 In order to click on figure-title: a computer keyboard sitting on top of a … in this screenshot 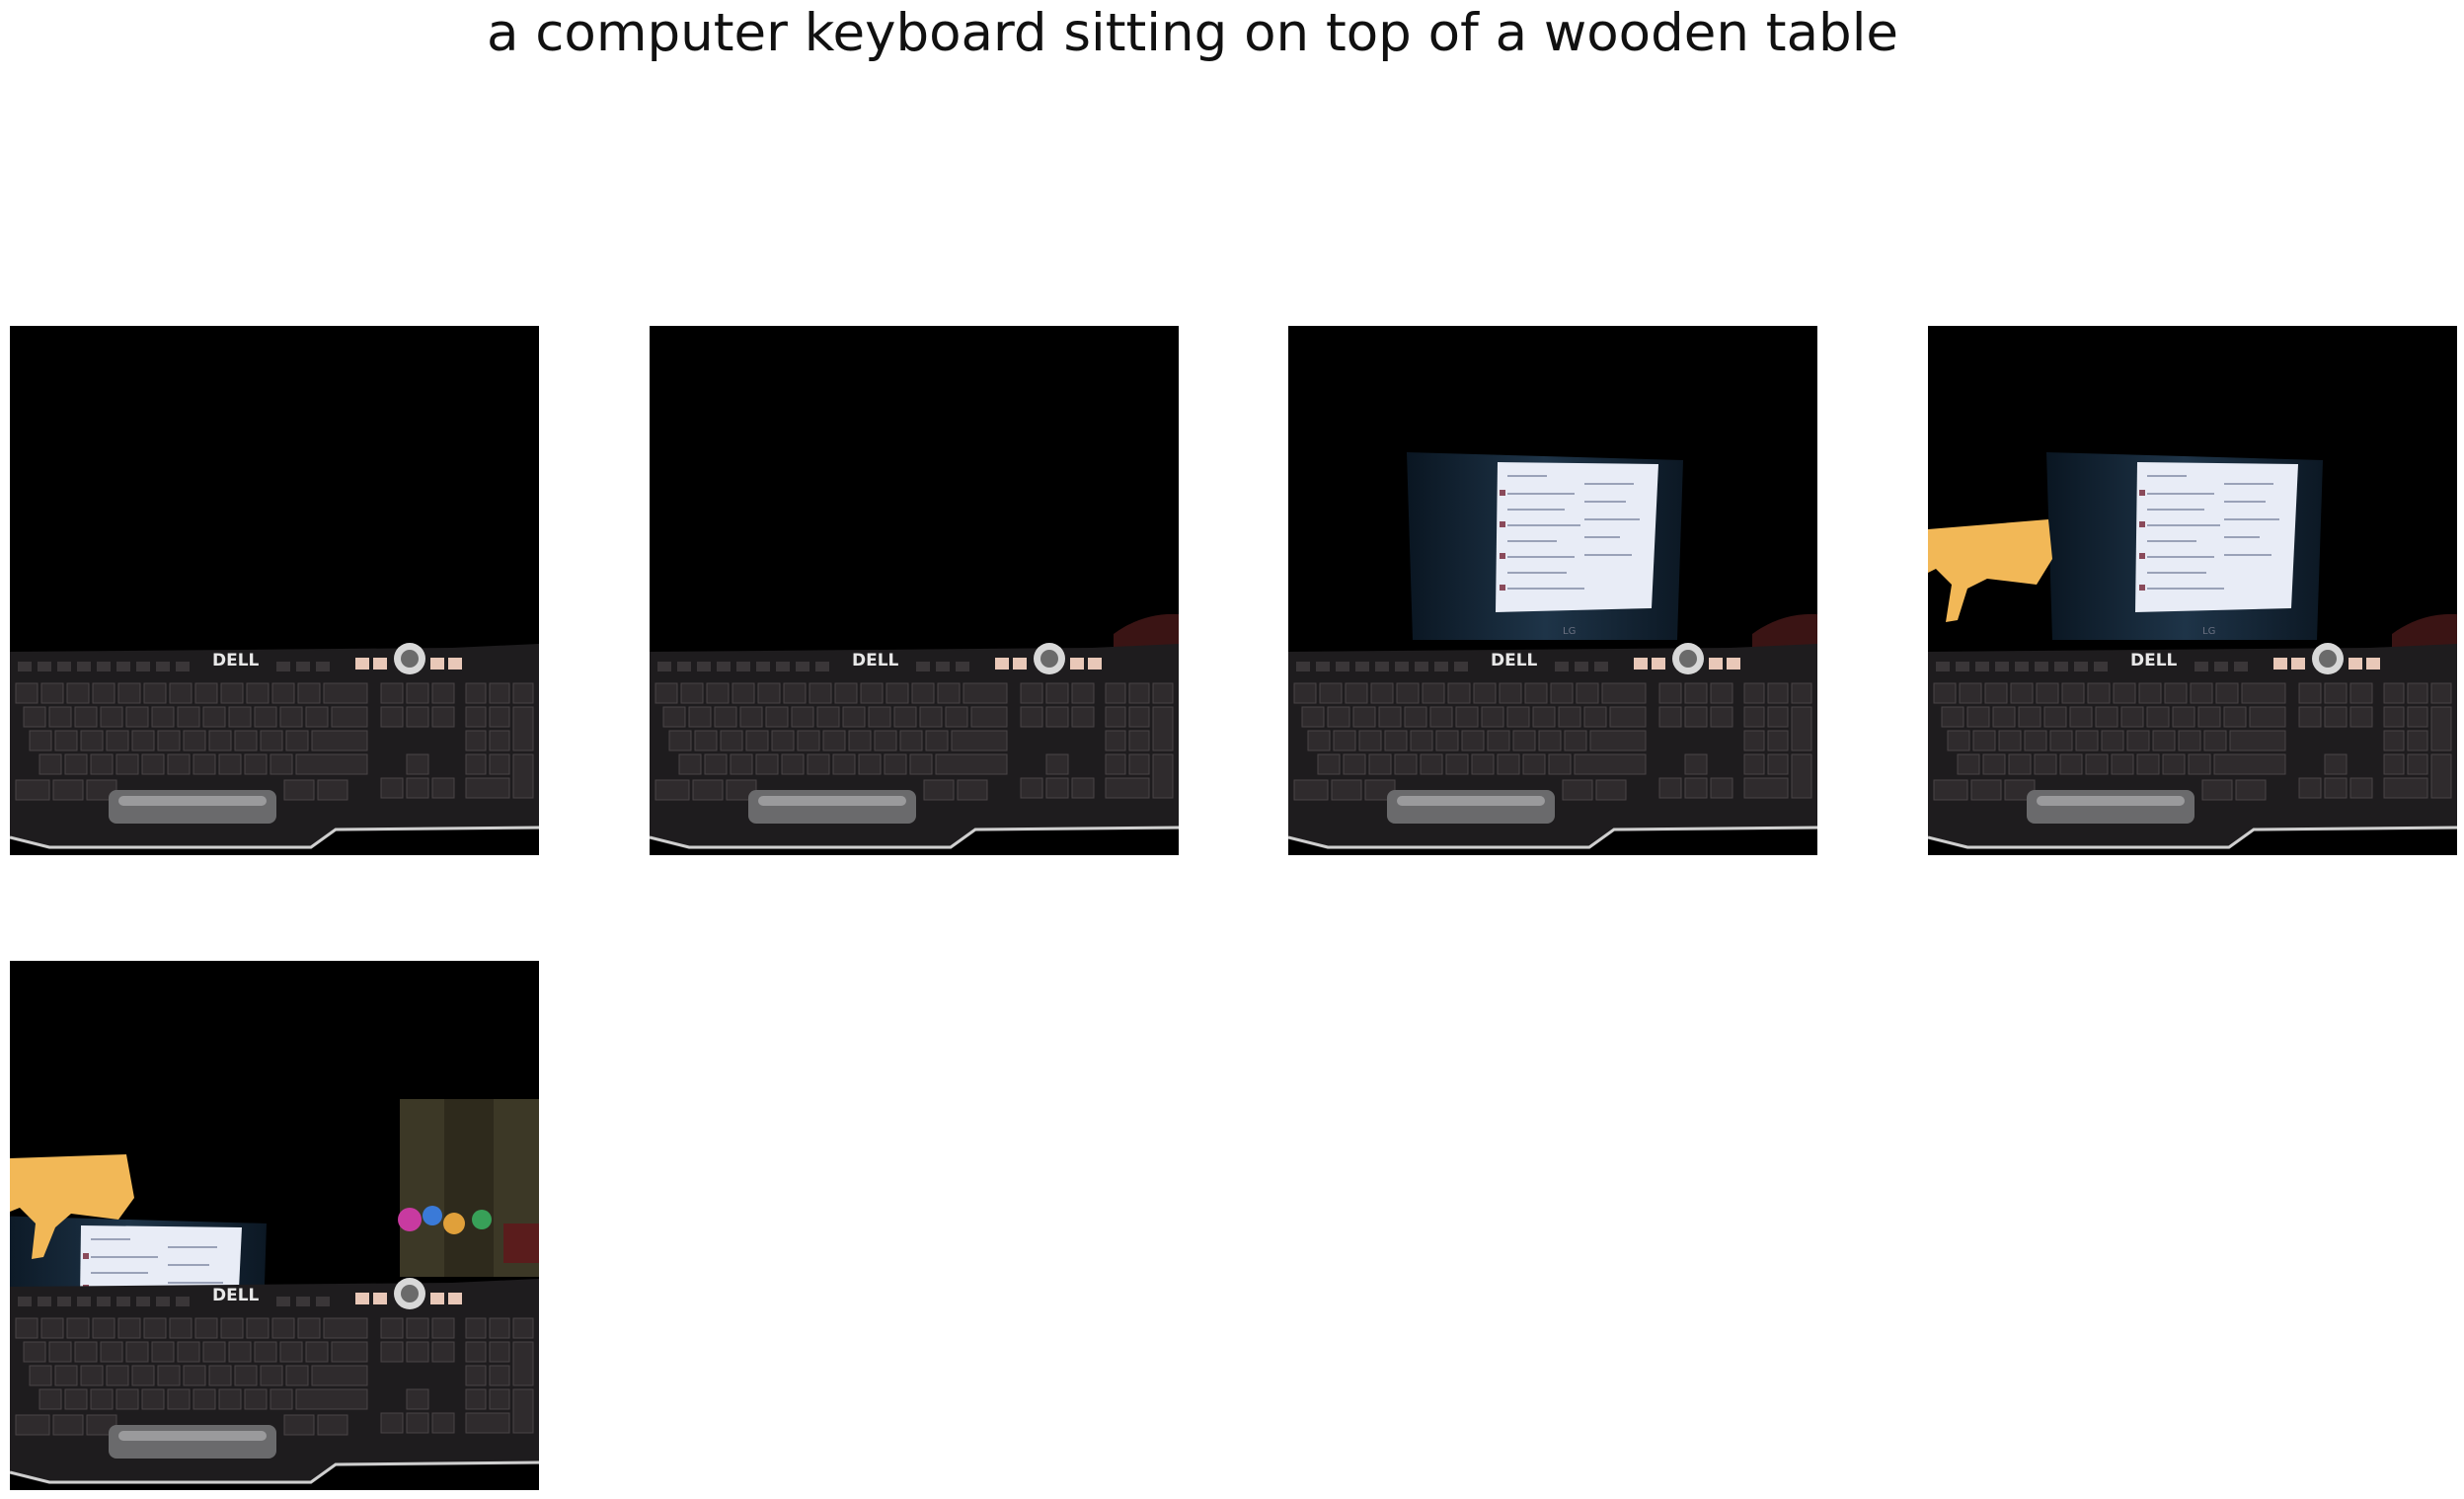, I will do `click(1192, 33)`.